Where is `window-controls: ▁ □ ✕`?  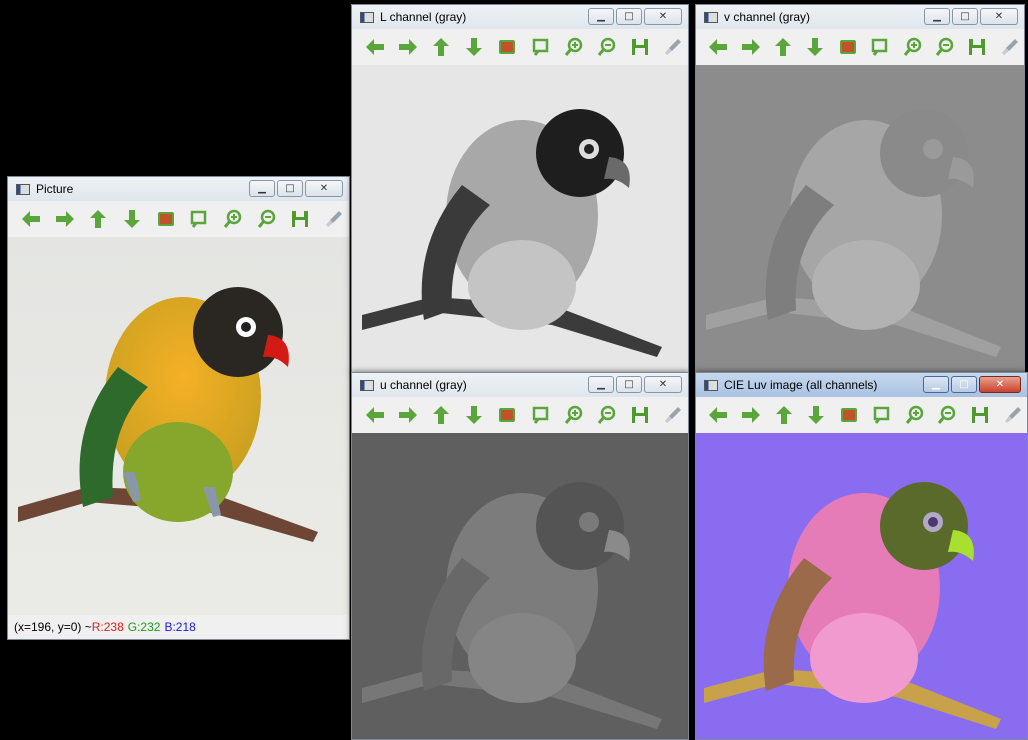
window-controls: ▁ □ ✕ is located at coordinates (635, 384).